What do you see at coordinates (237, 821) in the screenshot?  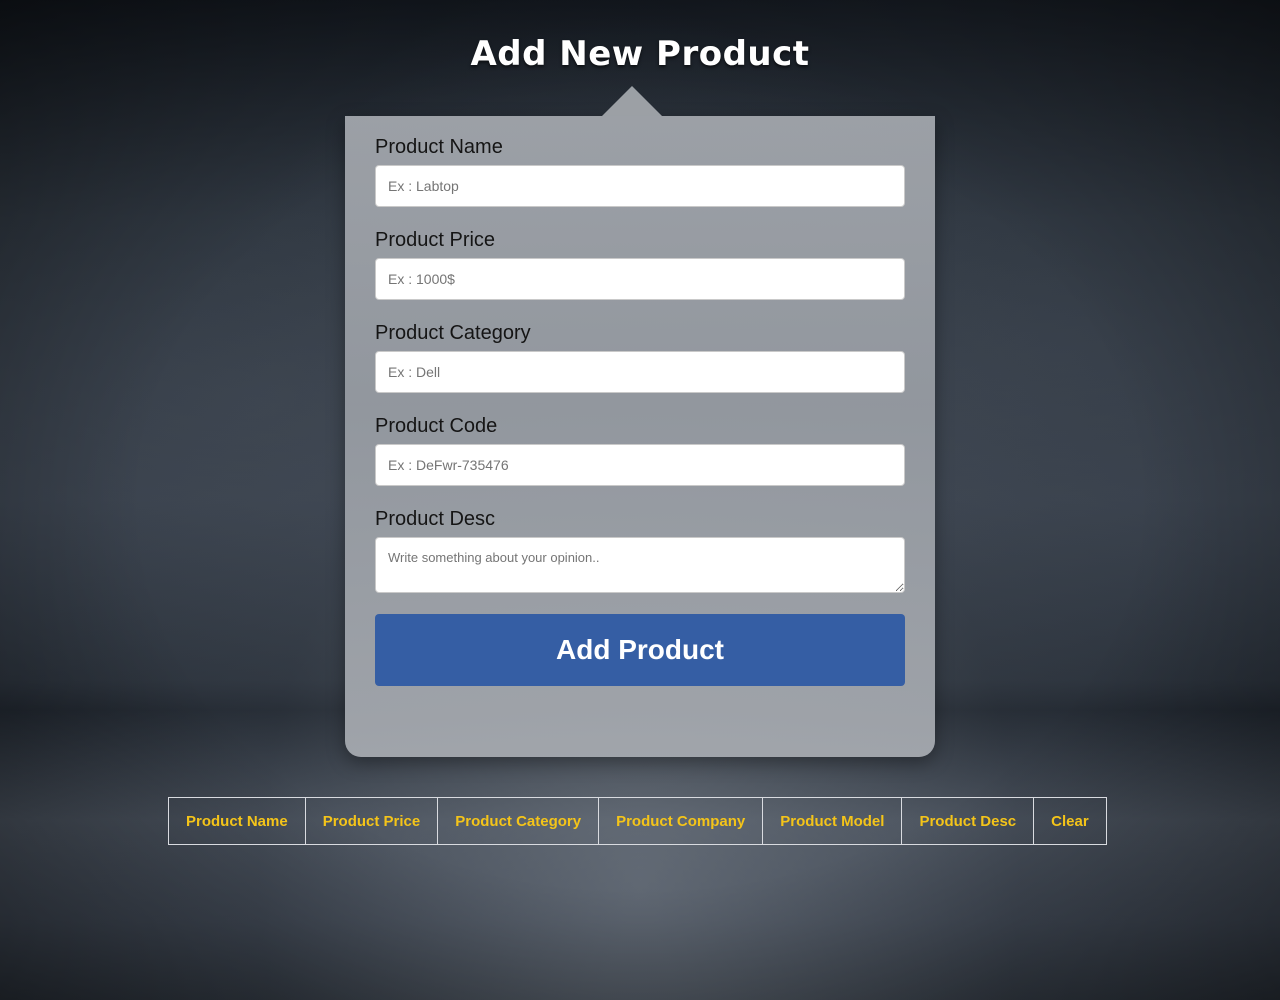 I see `header-product-name: Product Name` at bounding box center [237, 821].